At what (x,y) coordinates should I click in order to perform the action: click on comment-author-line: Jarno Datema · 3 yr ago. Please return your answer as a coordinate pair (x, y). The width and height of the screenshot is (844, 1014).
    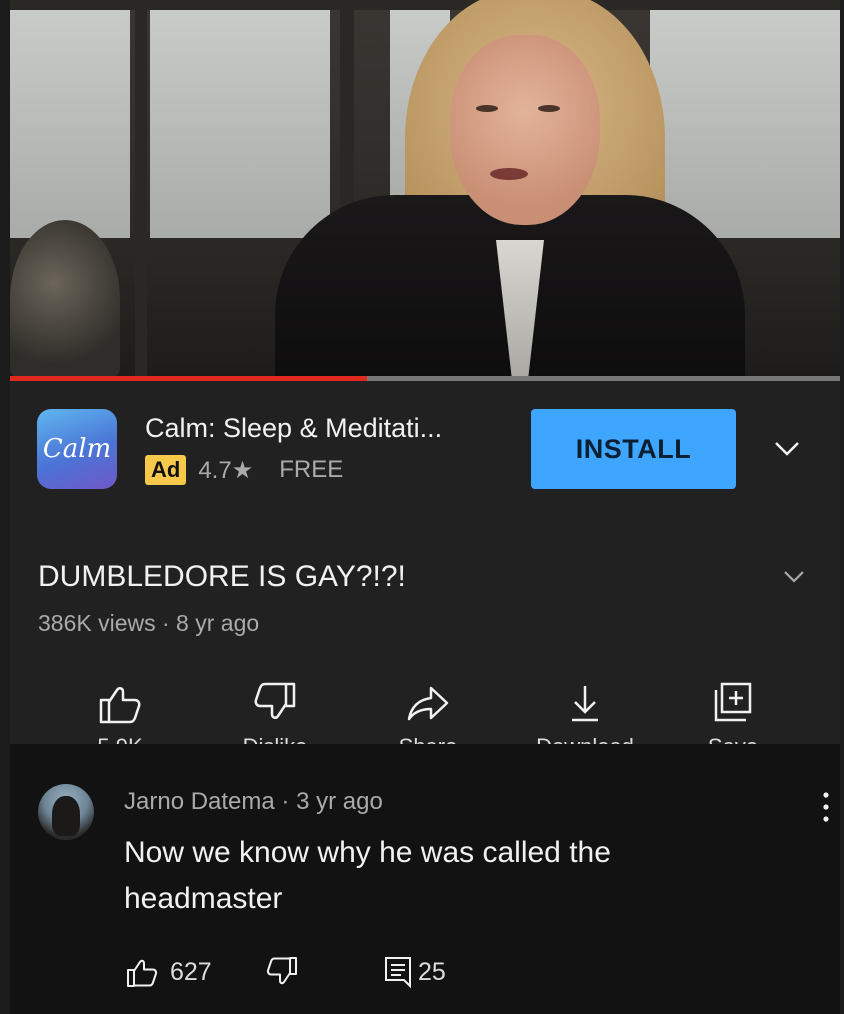
    Looking at the image, I should click on (253, 802).